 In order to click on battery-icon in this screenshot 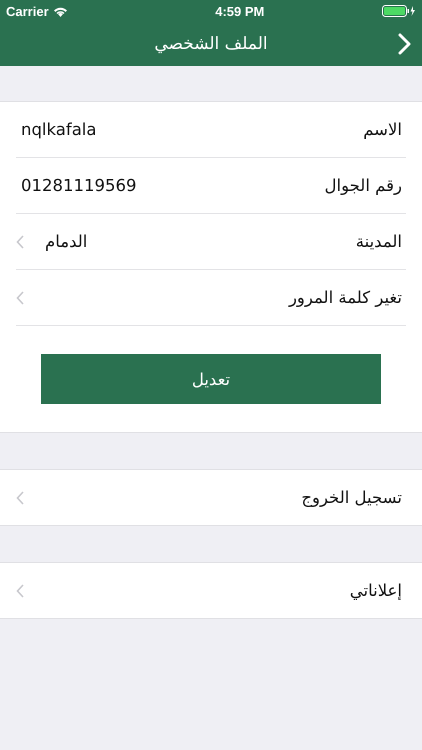, I will do `click(399, 11)`.